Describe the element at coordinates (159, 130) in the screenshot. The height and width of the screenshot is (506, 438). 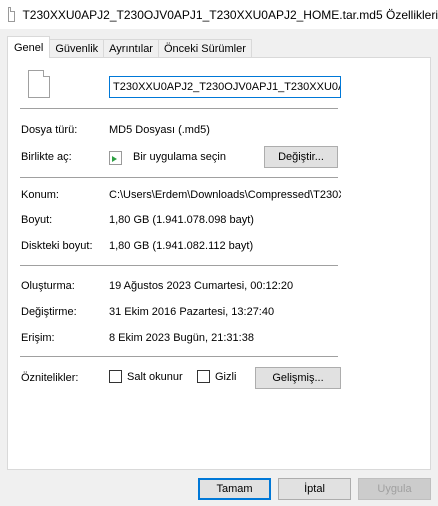
I see `type-value: MD5 Dosyası (.md5)` at that location.